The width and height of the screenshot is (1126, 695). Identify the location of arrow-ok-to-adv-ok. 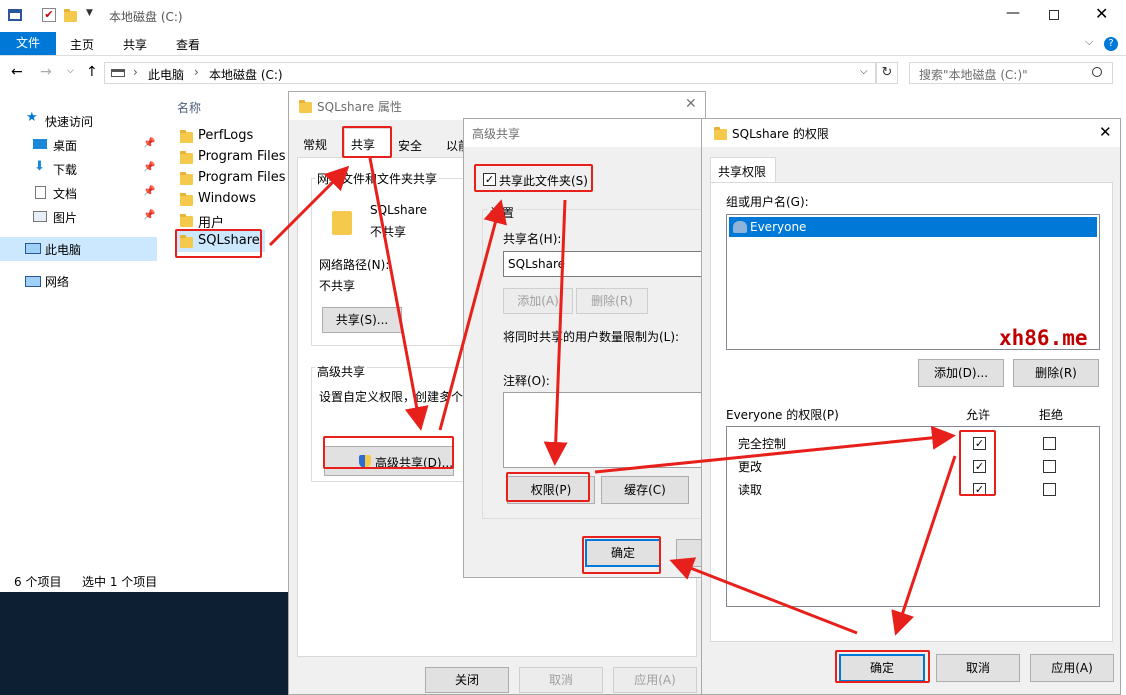
(763, 596).